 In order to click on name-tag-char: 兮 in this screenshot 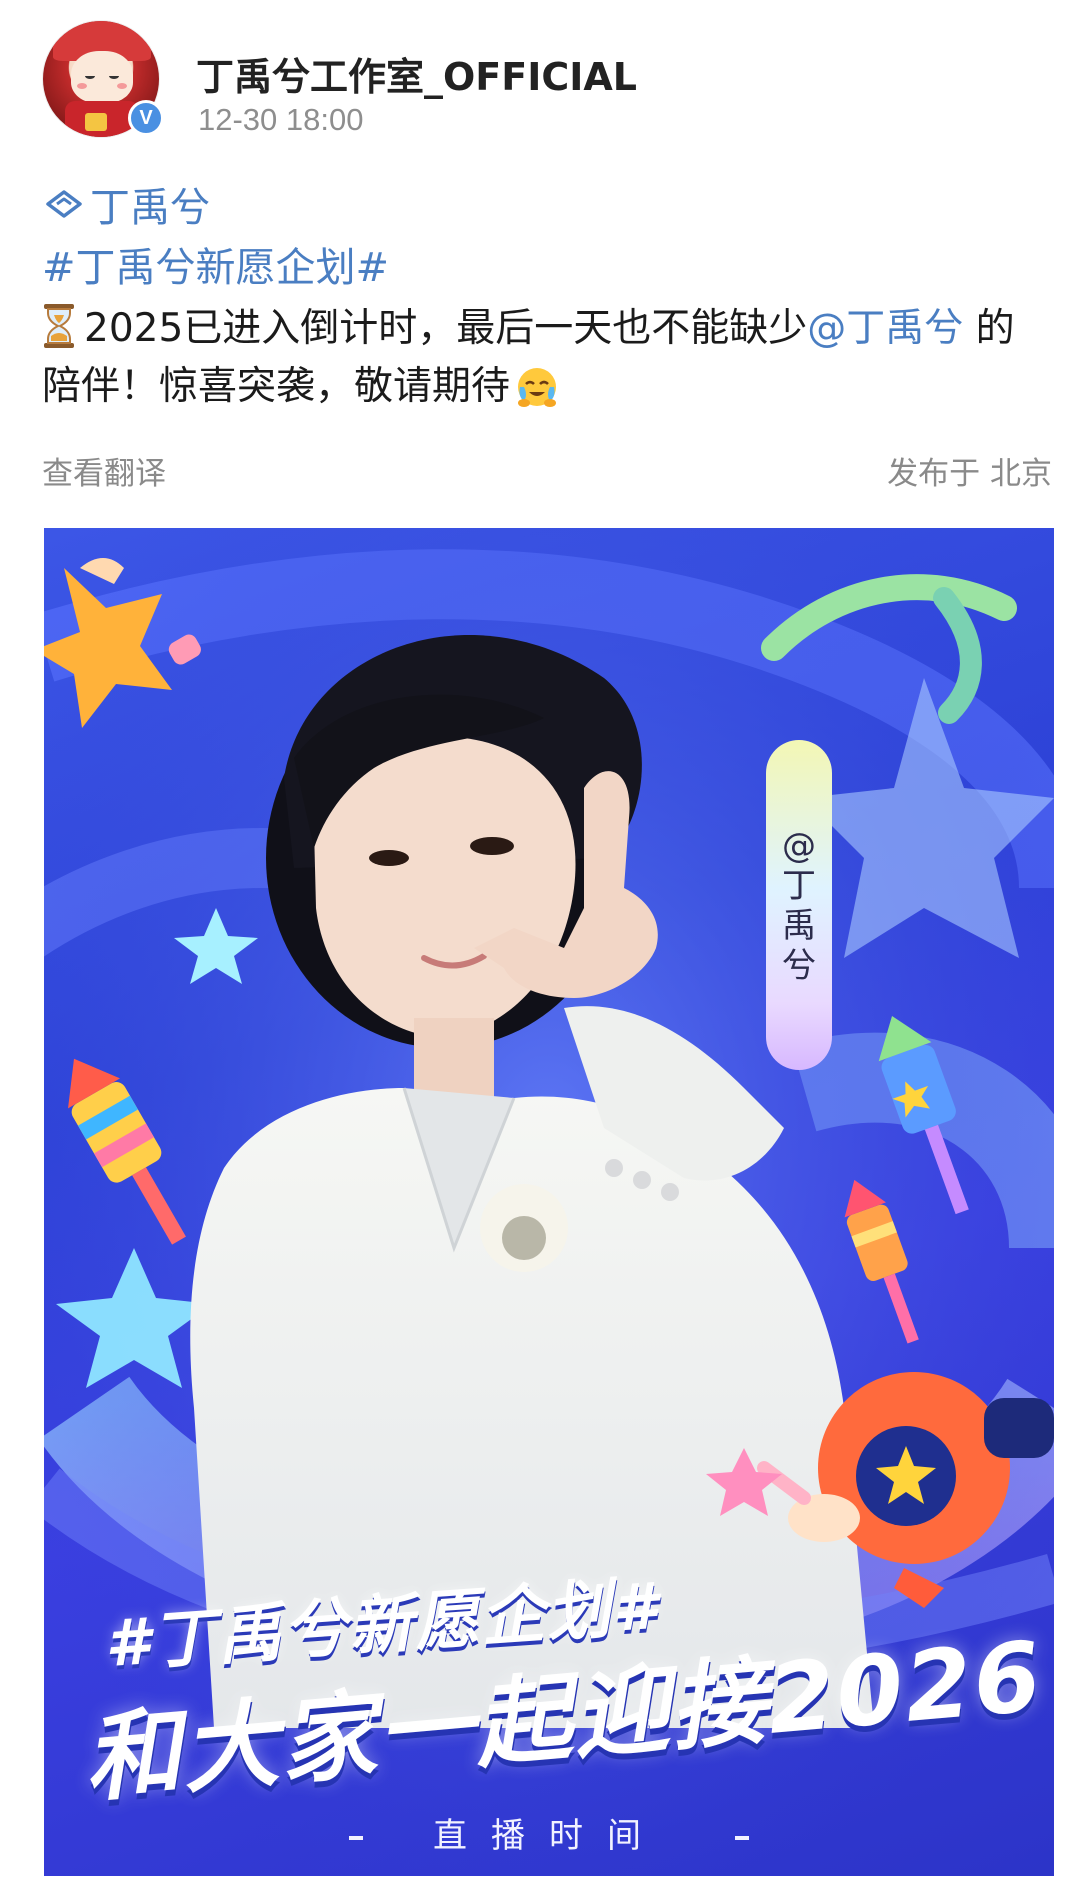, I will do `click(799, 966)`.